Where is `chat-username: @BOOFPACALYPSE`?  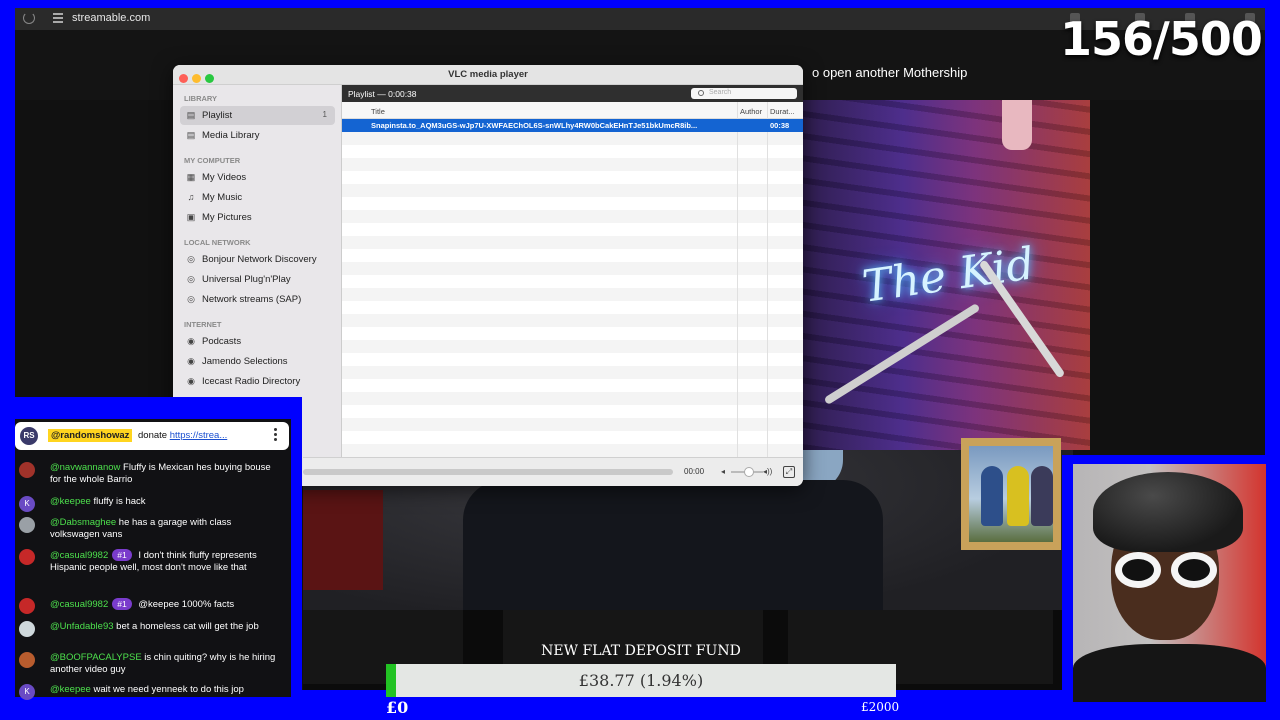 chat-username: @BOOFPACALYPSE is located at coordinates (96, 657).